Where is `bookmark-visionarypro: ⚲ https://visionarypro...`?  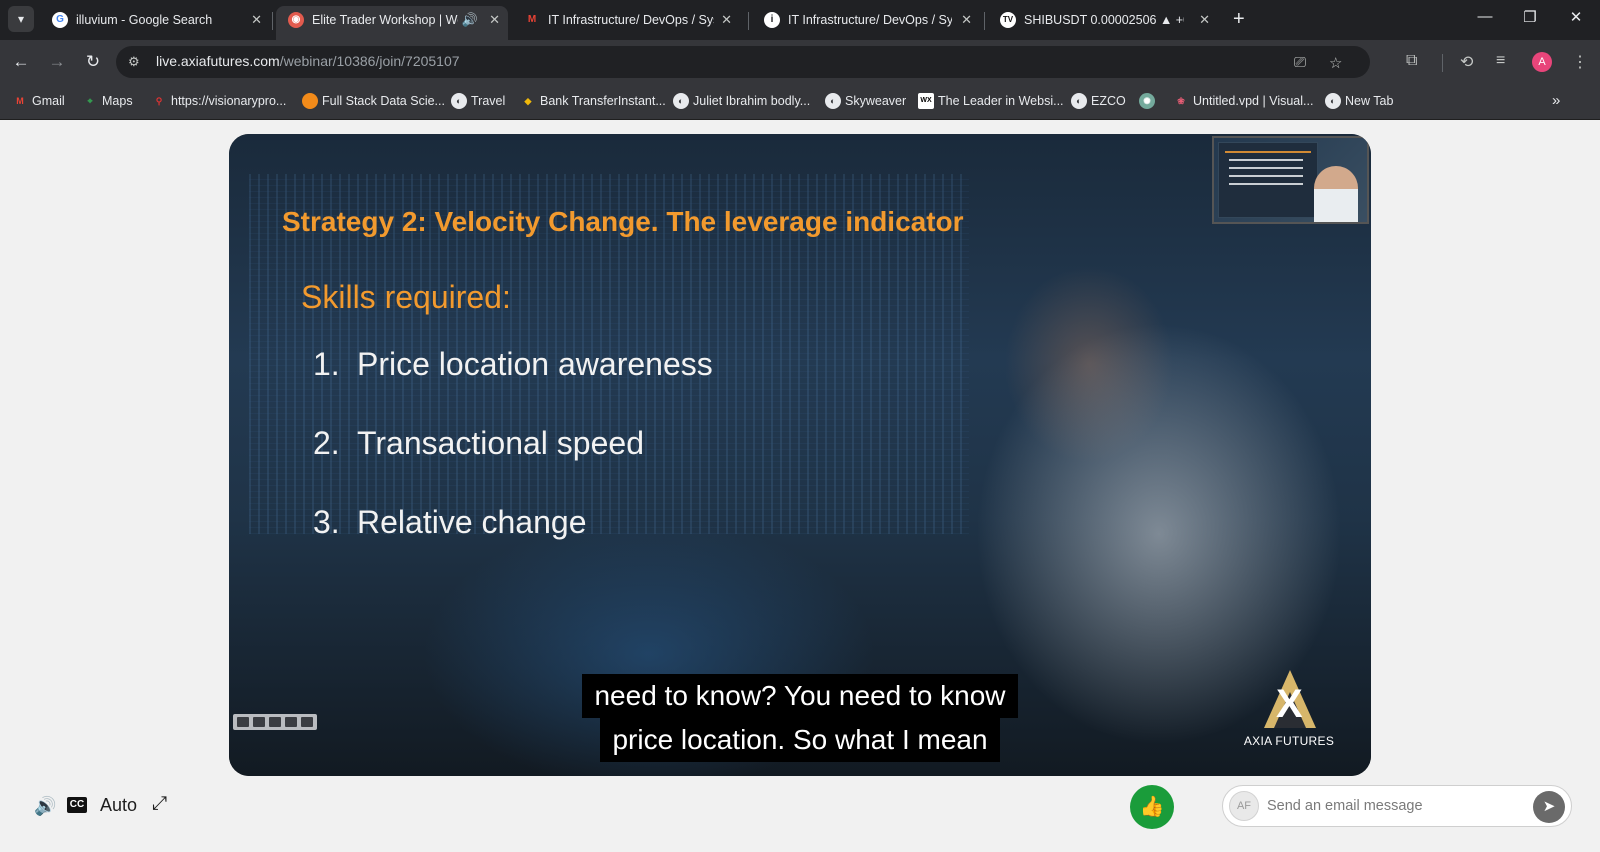
bookmark-visionarypro: ⚲ https://visionarypro... is located at coordinates (219, 101).